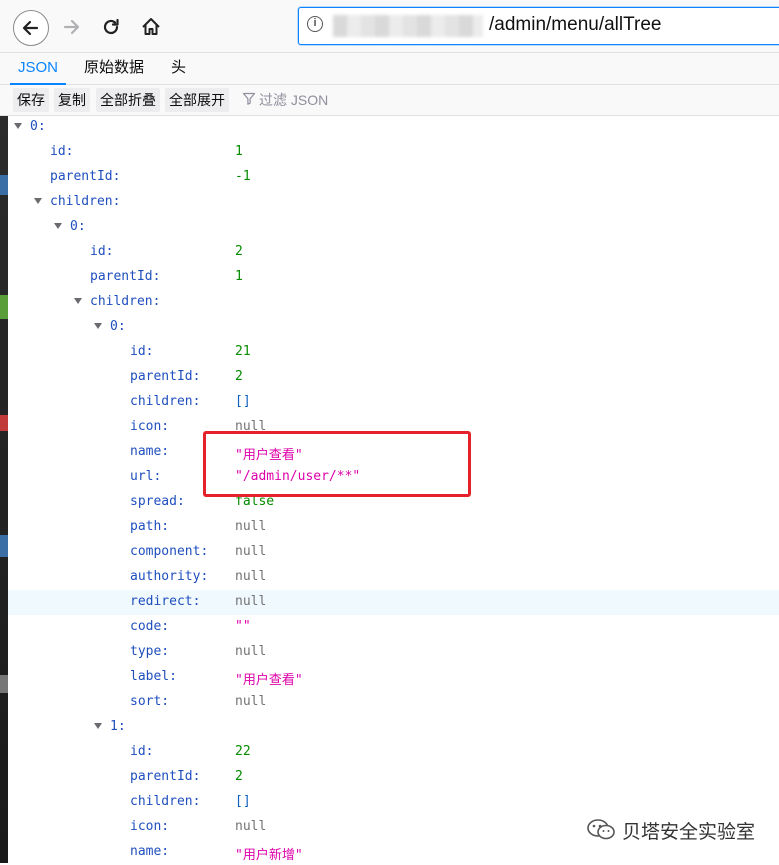 The height and width of the screenshot is (865, 779). I want to click on save-button: 保存, so click(31, 100).